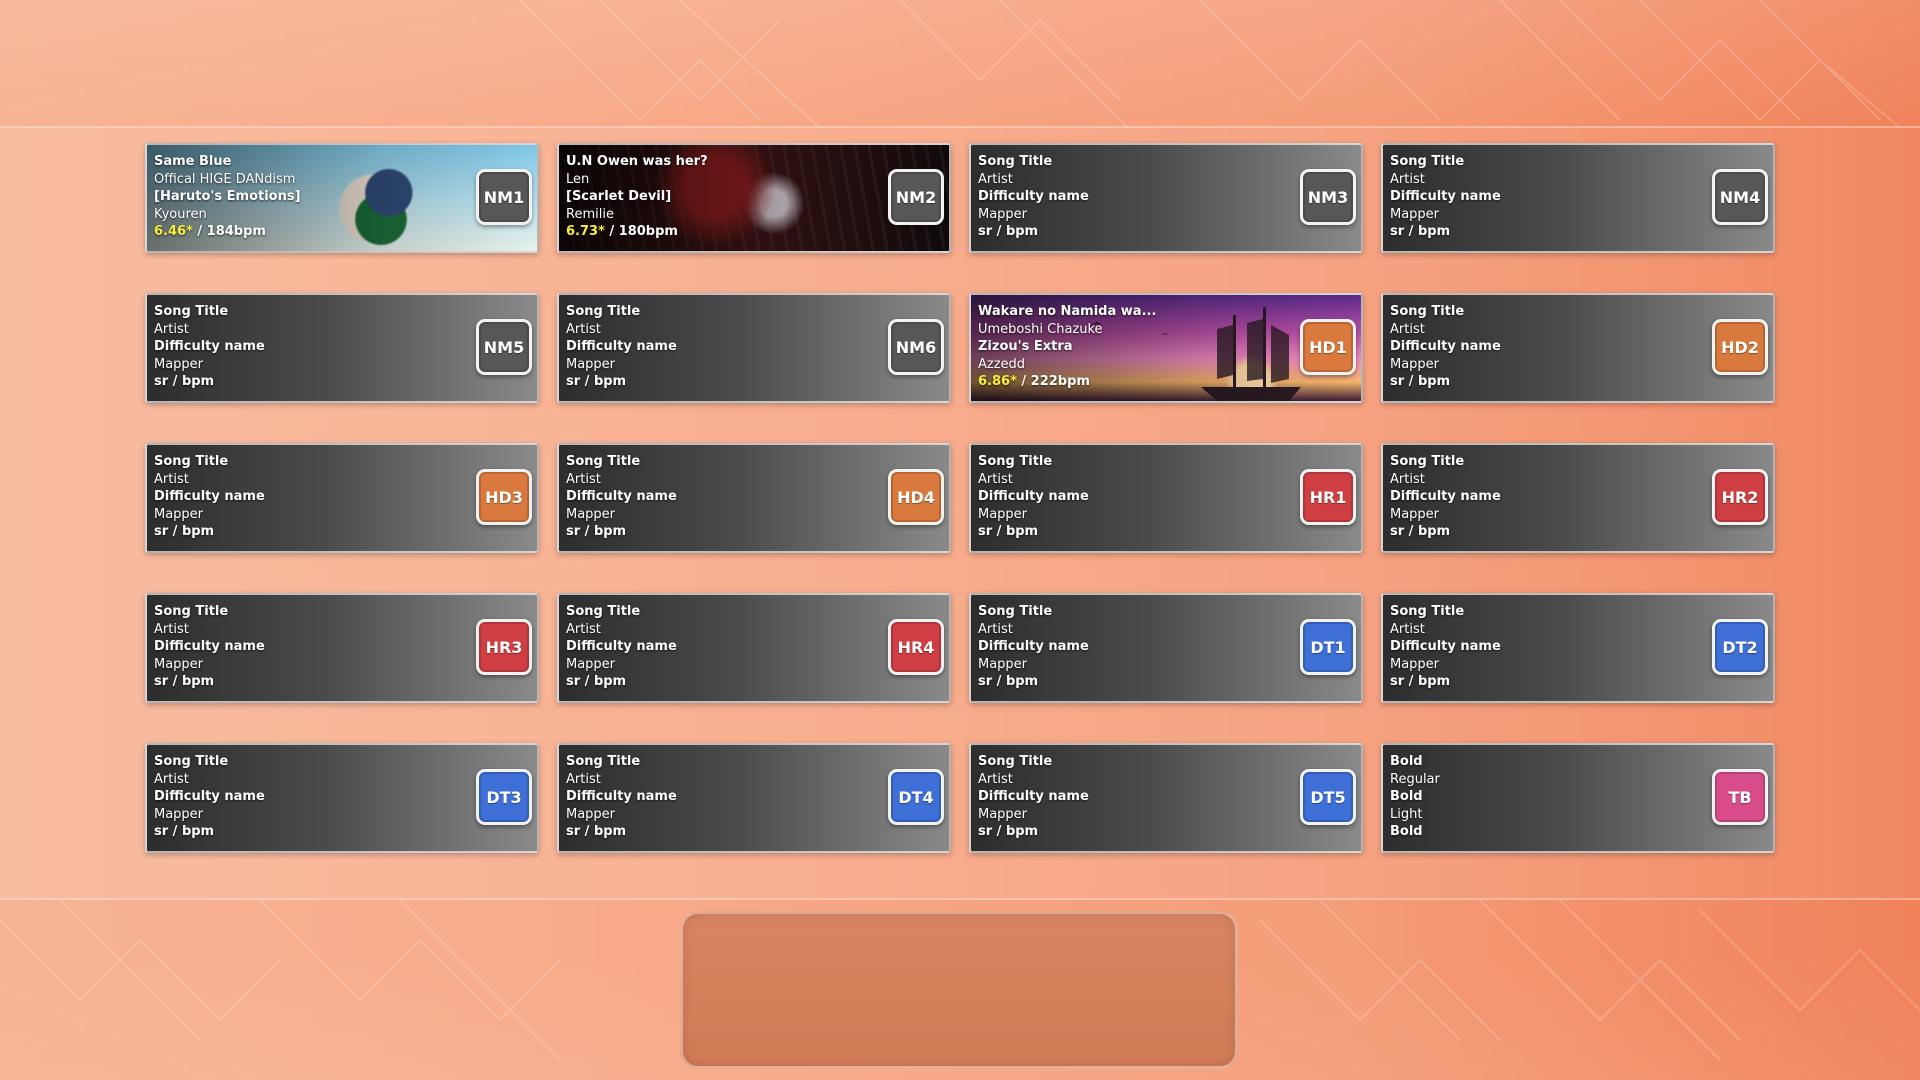 Image resolution: width=1920 pixels, height=1080 pixels. I want to click on mod-label: NM1, so click(504, 197).